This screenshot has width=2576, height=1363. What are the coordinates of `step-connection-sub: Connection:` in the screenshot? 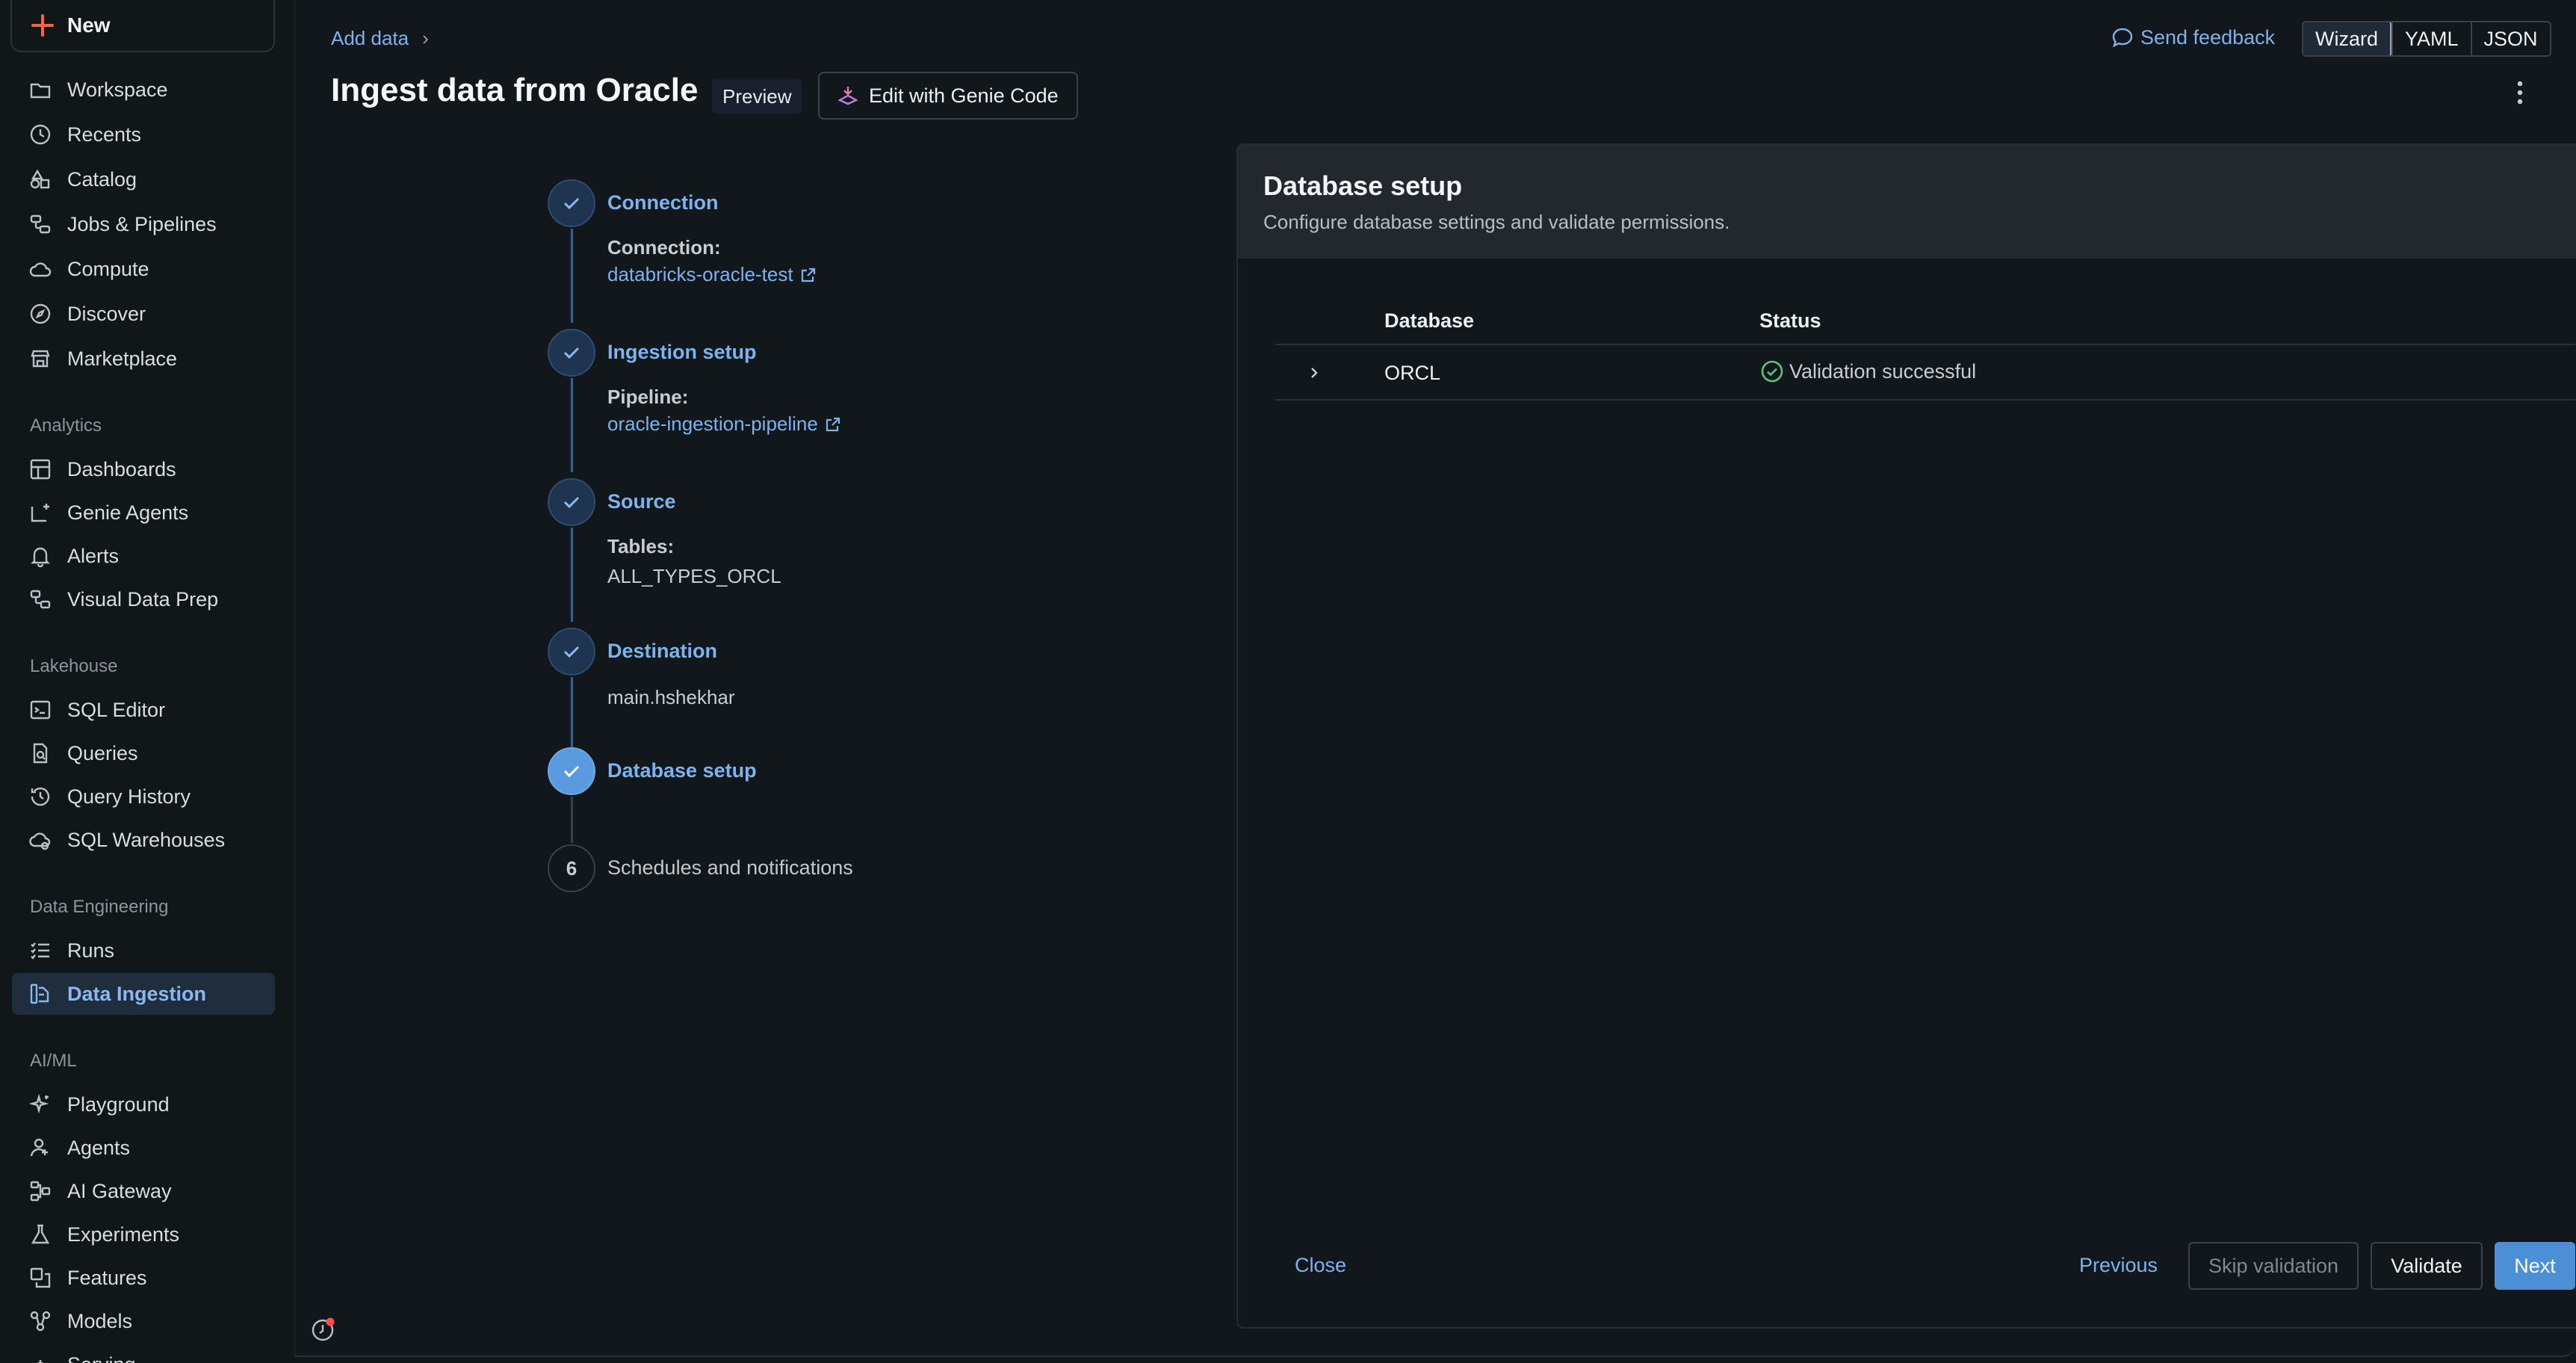 It's located at (664, 247).